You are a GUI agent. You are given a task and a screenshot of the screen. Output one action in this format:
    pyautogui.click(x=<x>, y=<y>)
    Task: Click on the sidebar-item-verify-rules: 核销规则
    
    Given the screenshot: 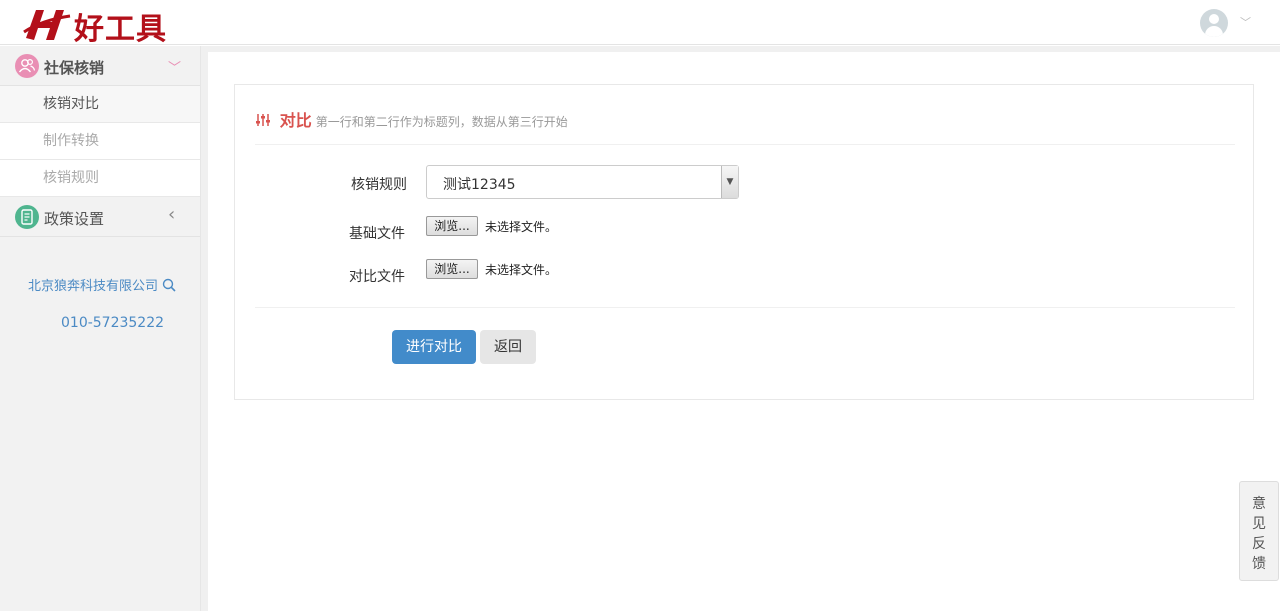 What is the action you would take?
    pyautogui.click(x=100, y=178)
    